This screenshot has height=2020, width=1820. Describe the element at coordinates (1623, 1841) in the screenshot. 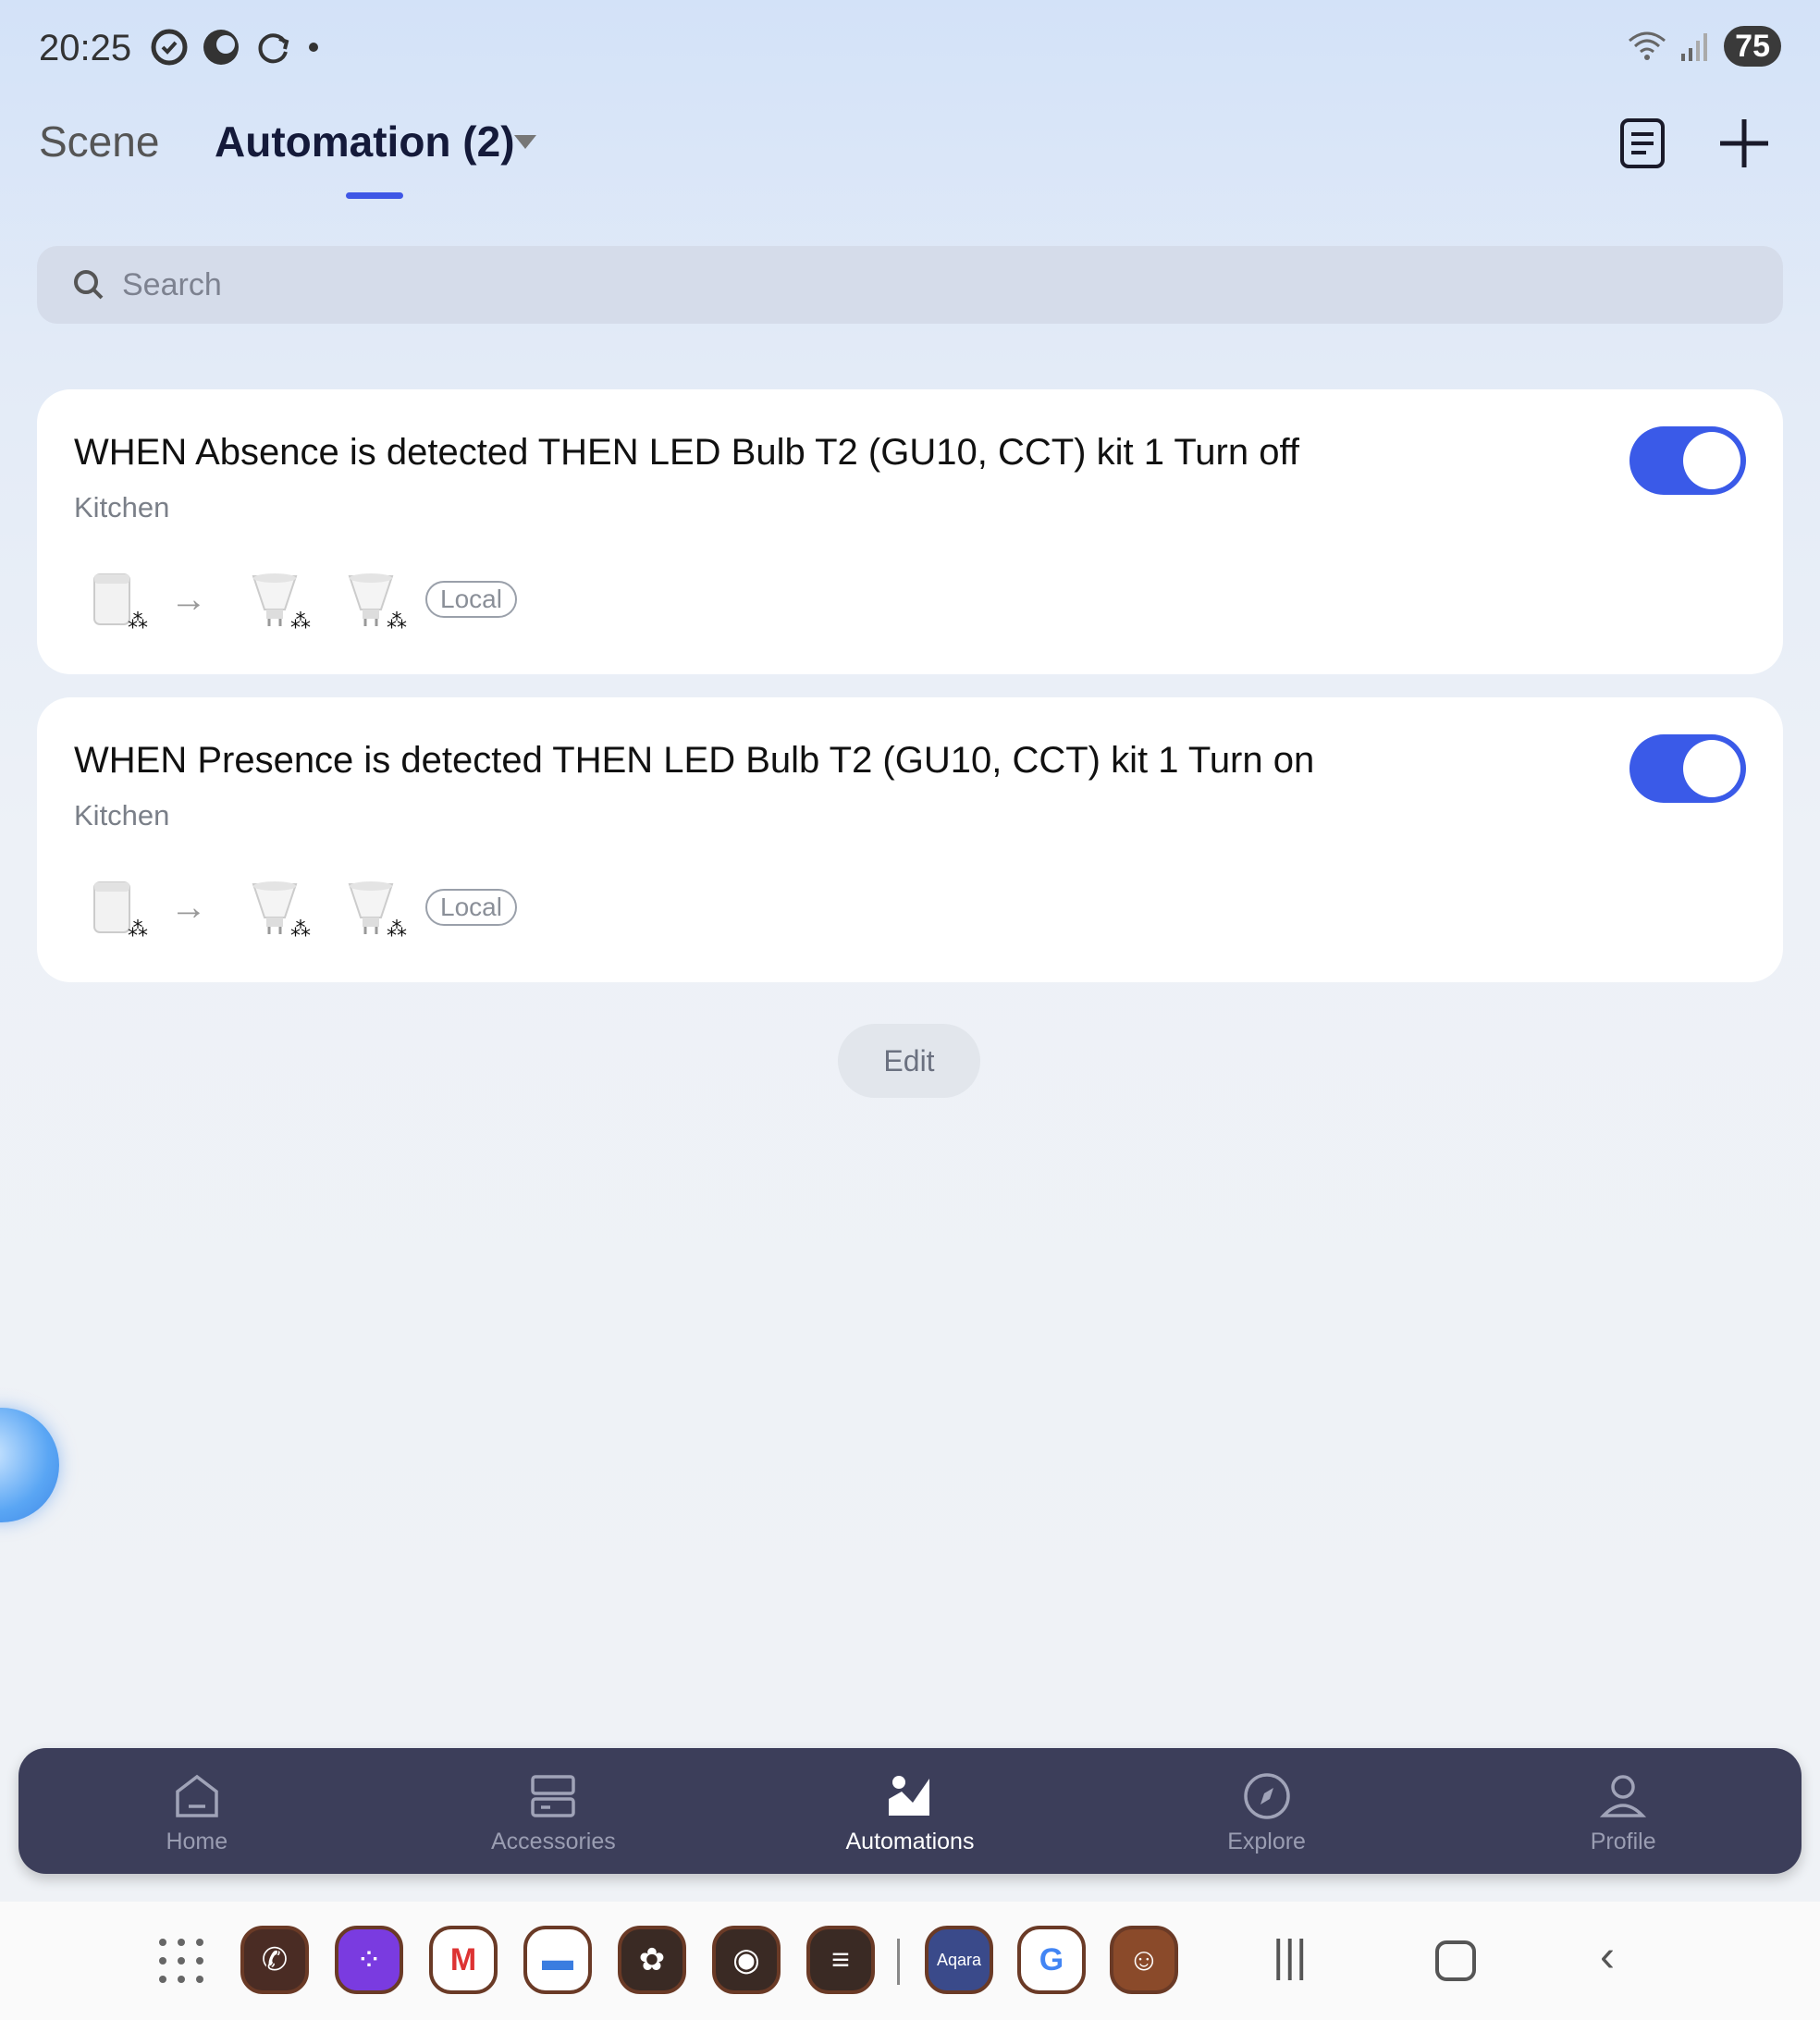

I see `nav-label: Profile` at that location.